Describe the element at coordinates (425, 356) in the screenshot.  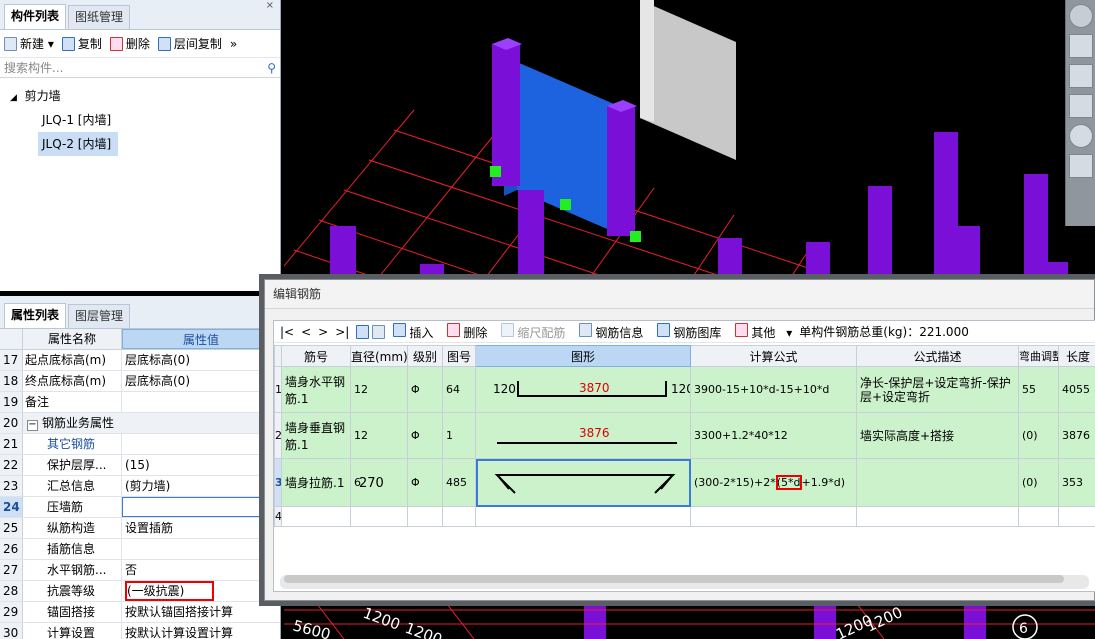
I see `column-grade: 级别` at that location.